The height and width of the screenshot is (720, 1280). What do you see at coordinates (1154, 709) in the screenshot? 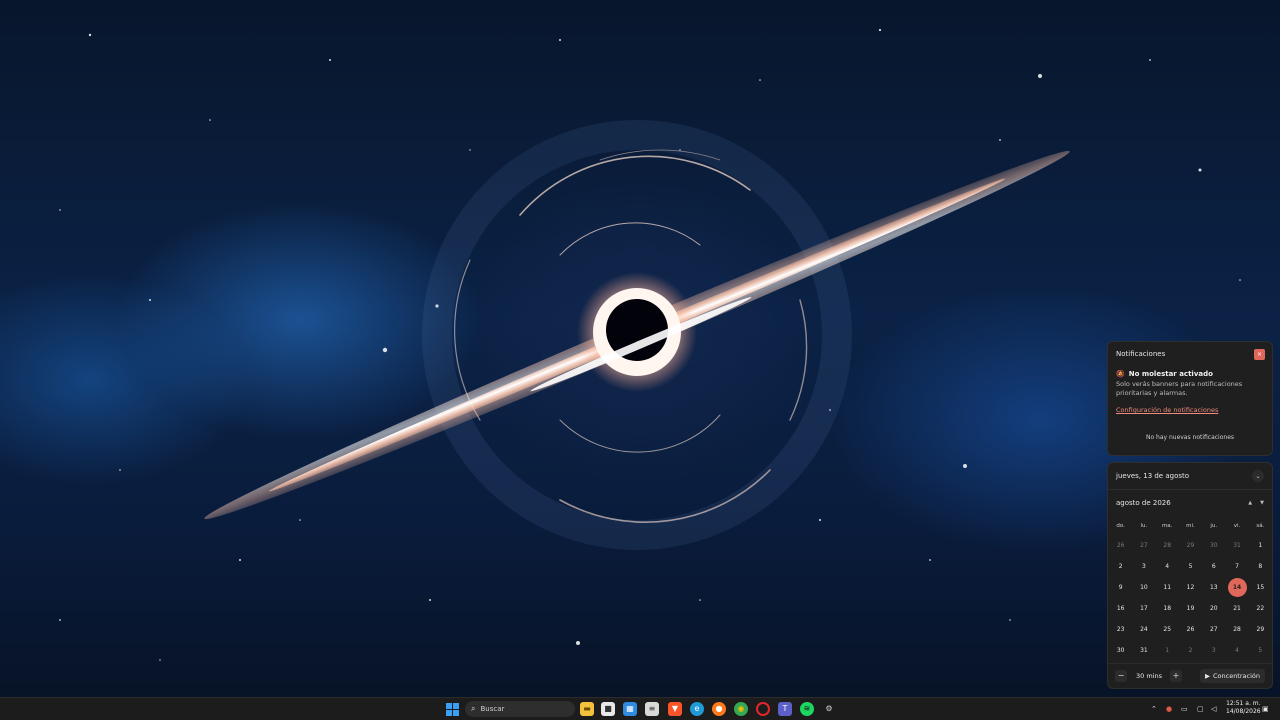
I see `chevron-up-icon: ⌃` at bounding box center [1154, 709].